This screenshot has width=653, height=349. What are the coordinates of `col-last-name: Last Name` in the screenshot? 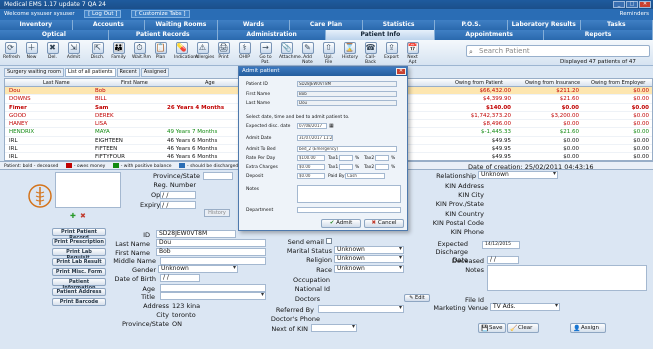 It's located at (56, 83).